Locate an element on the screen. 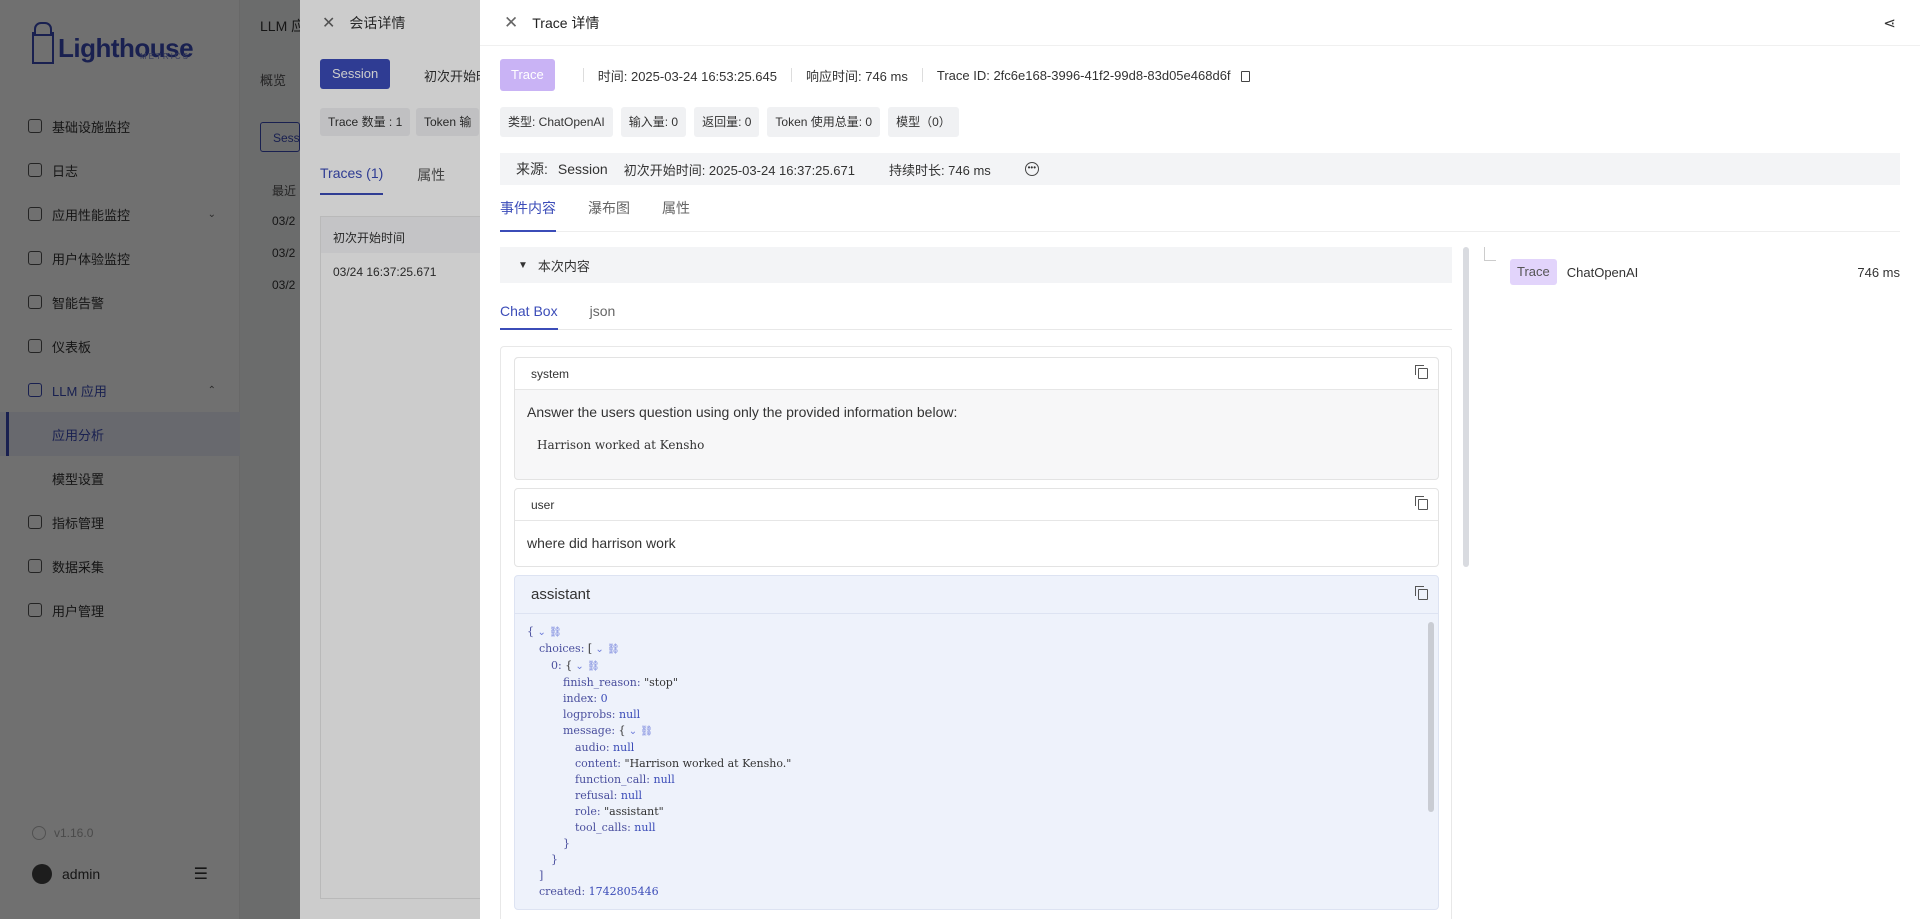 The height and width of the screenshot is (919, 1920). tab-attributes: 属性 is located at coordinates (676, 215).